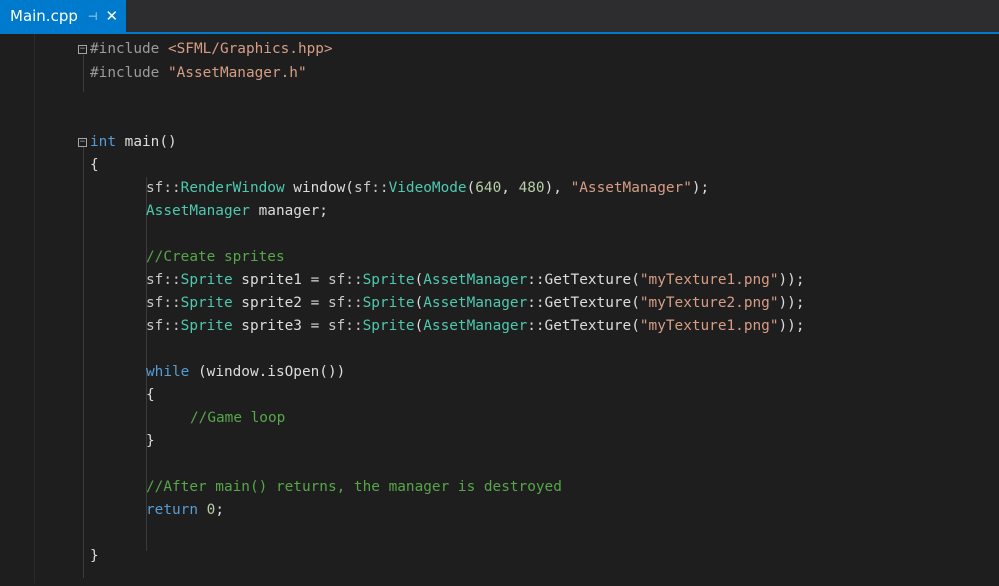 Image resolution: width=999 pixels, height=586 pixels. Describe the element at coordinates (499, 17) in the screenshot. I see `editor-tabstrip: Main.cpp ⊣ ✕` at that location.